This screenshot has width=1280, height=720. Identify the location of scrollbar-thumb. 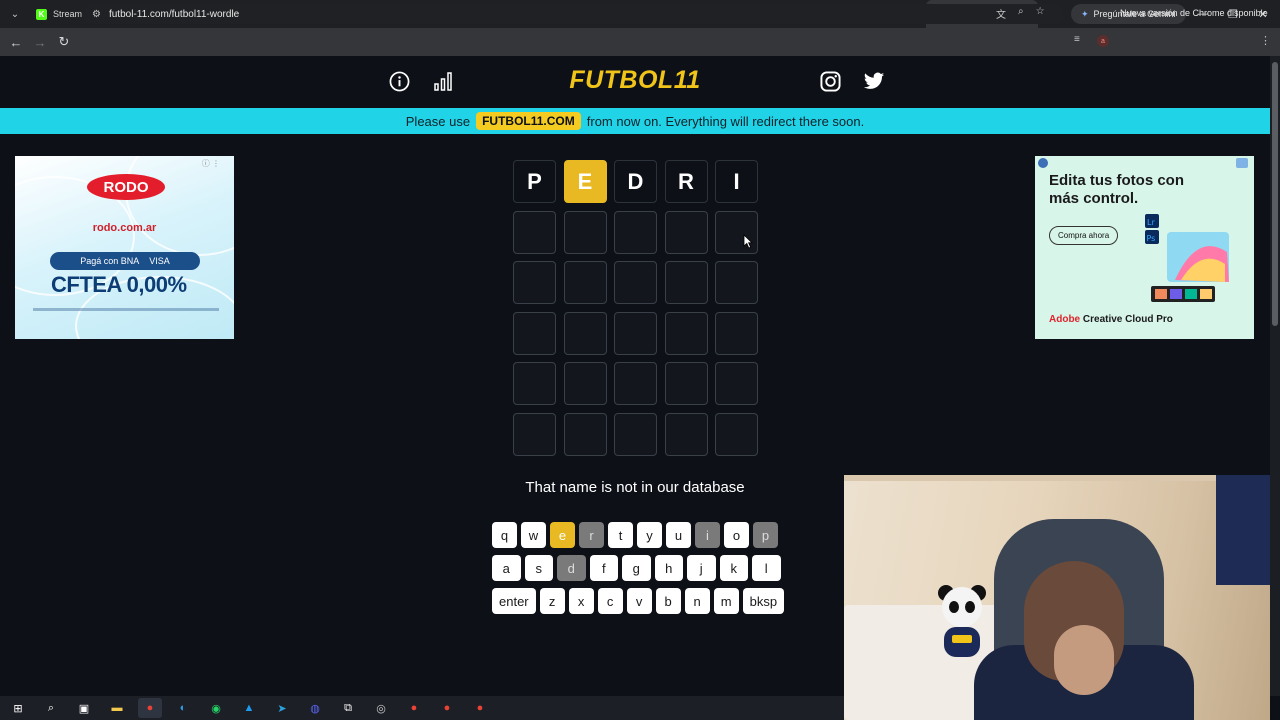
(1275, 194).